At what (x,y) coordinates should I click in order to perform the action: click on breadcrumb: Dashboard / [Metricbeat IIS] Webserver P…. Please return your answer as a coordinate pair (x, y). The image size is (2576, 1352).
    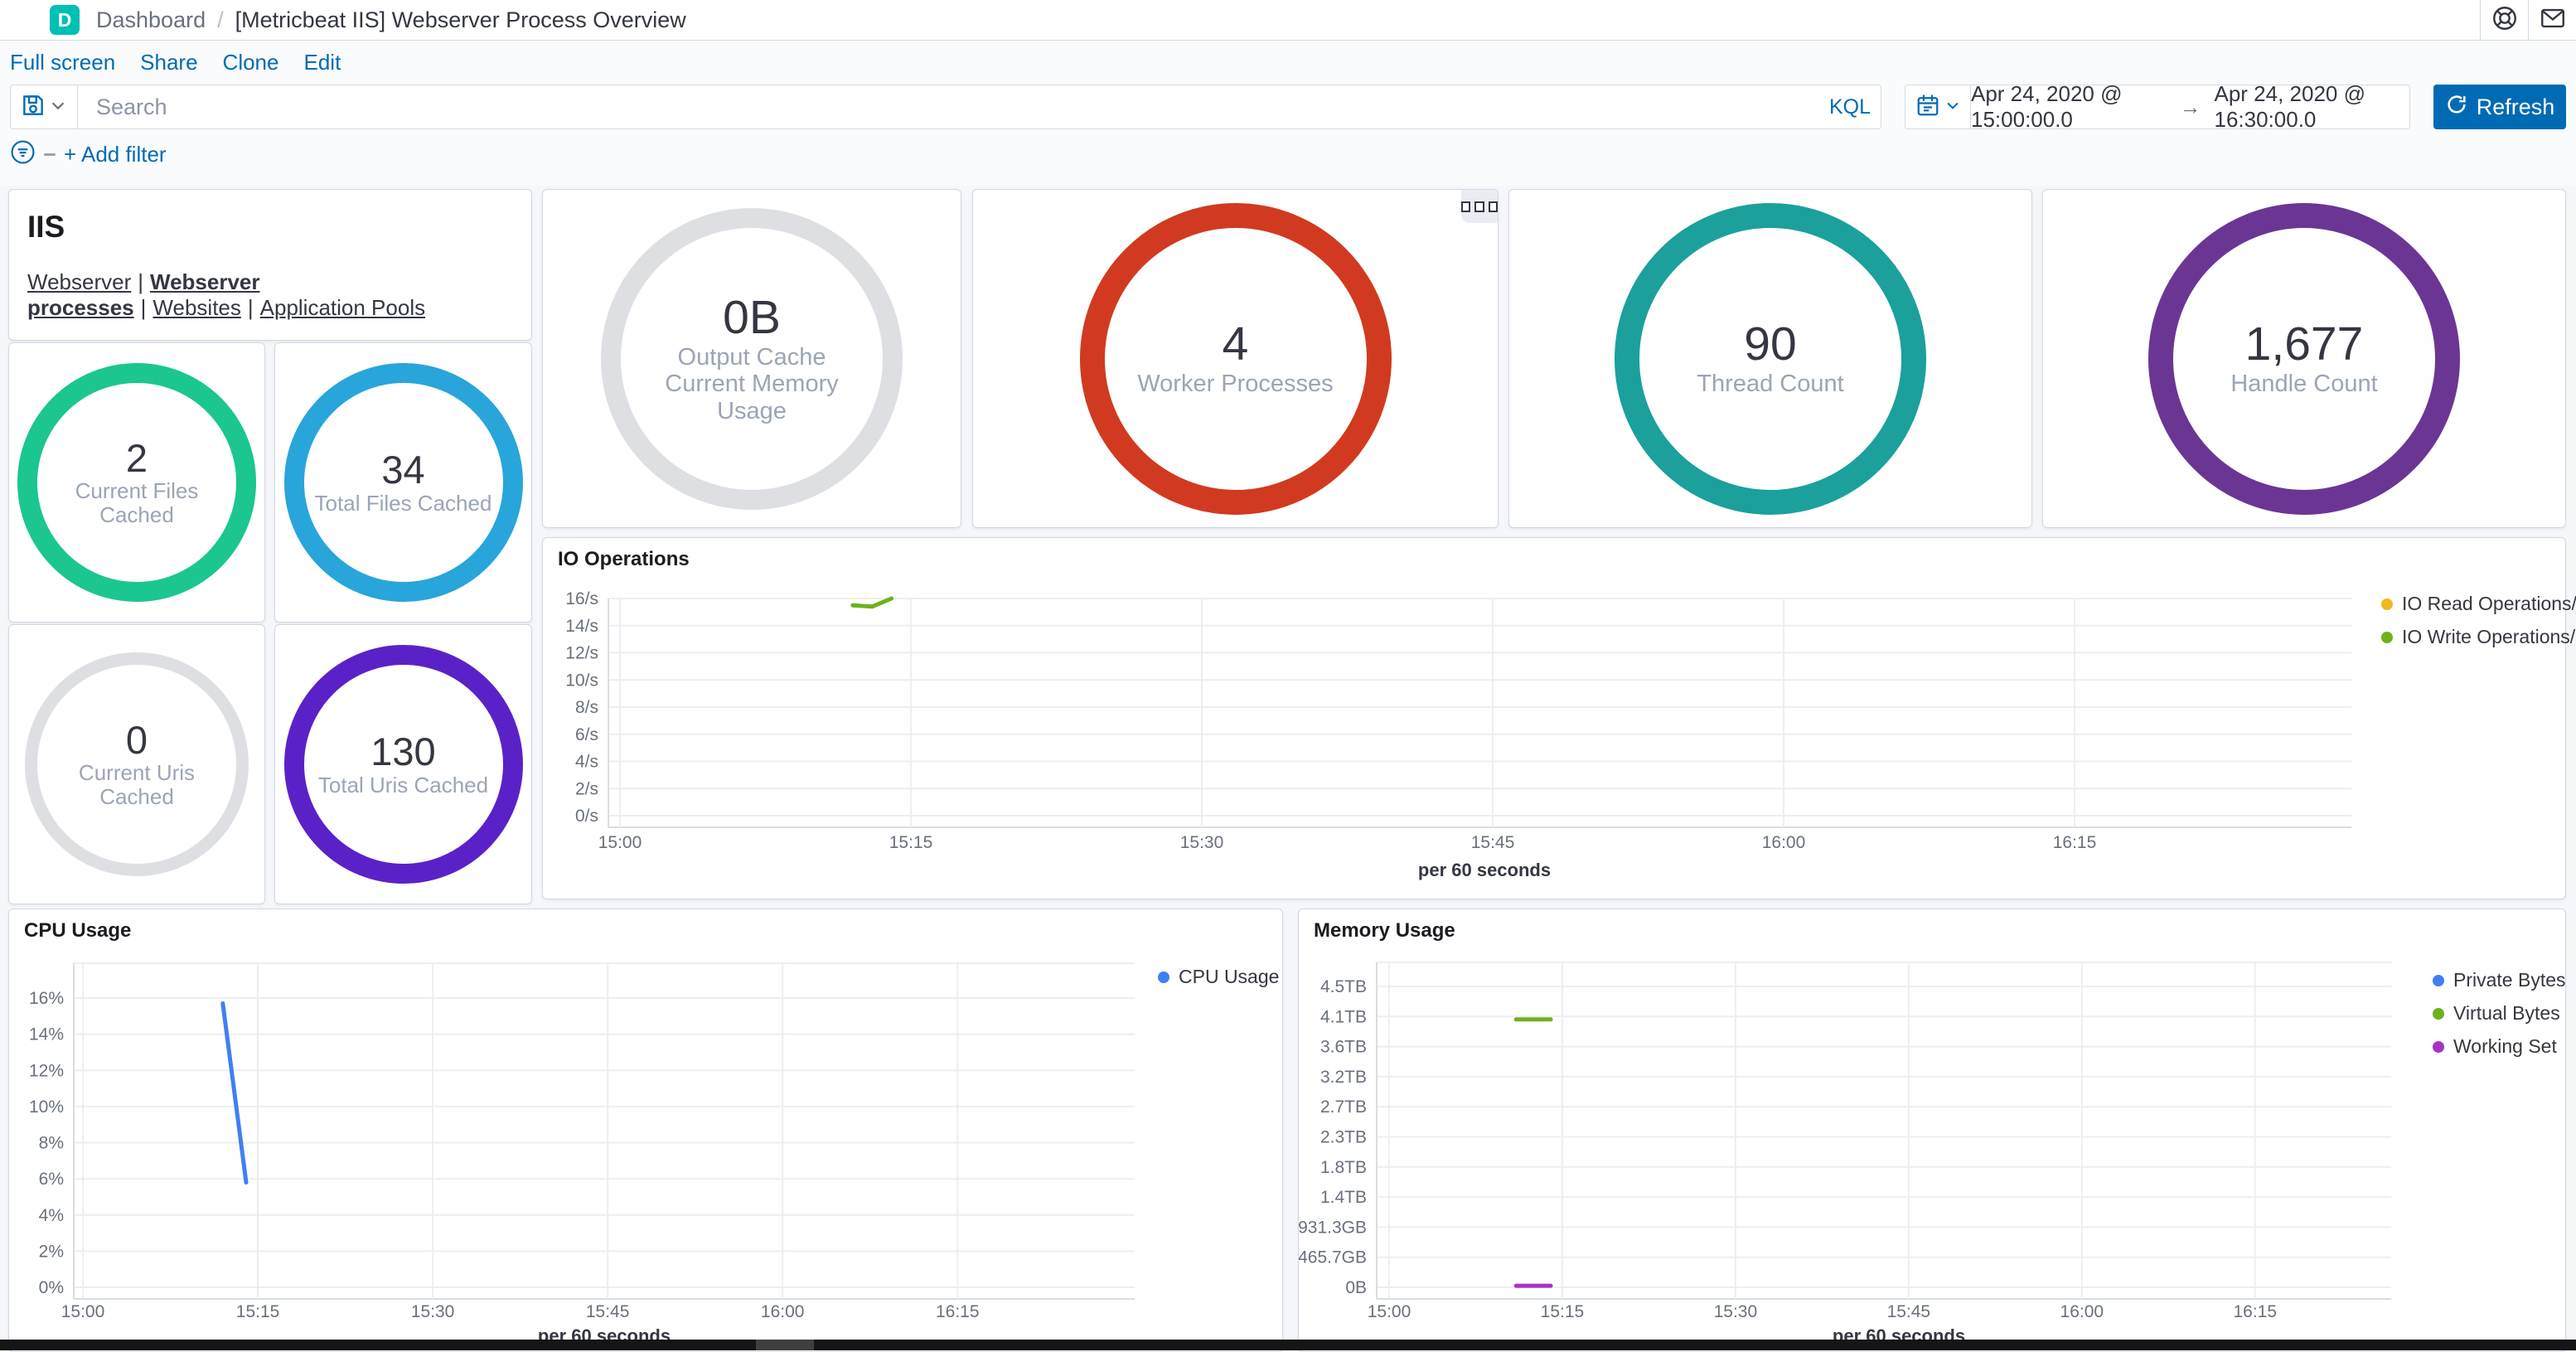
    Looking at the image, I should click on (391, 20).